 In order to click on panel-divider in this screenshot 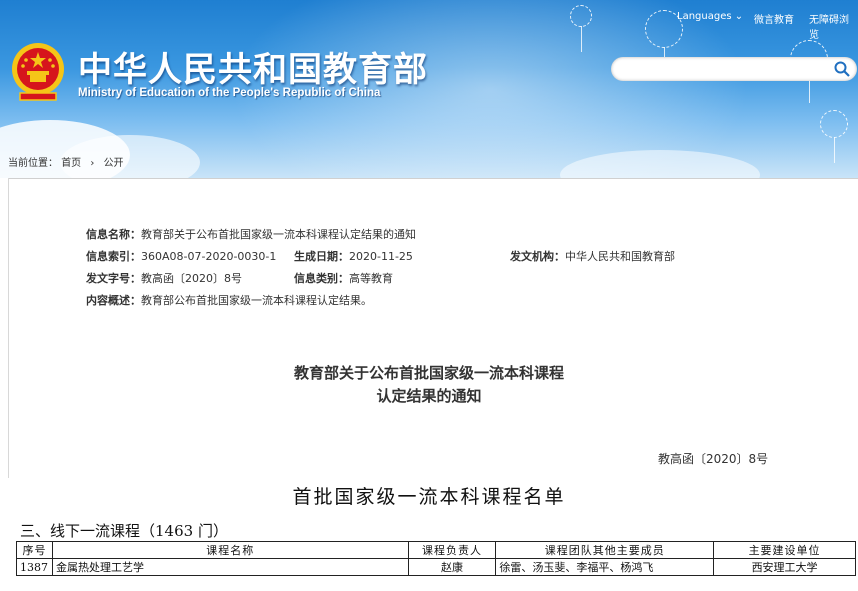, I will do `click(433, 178)`.